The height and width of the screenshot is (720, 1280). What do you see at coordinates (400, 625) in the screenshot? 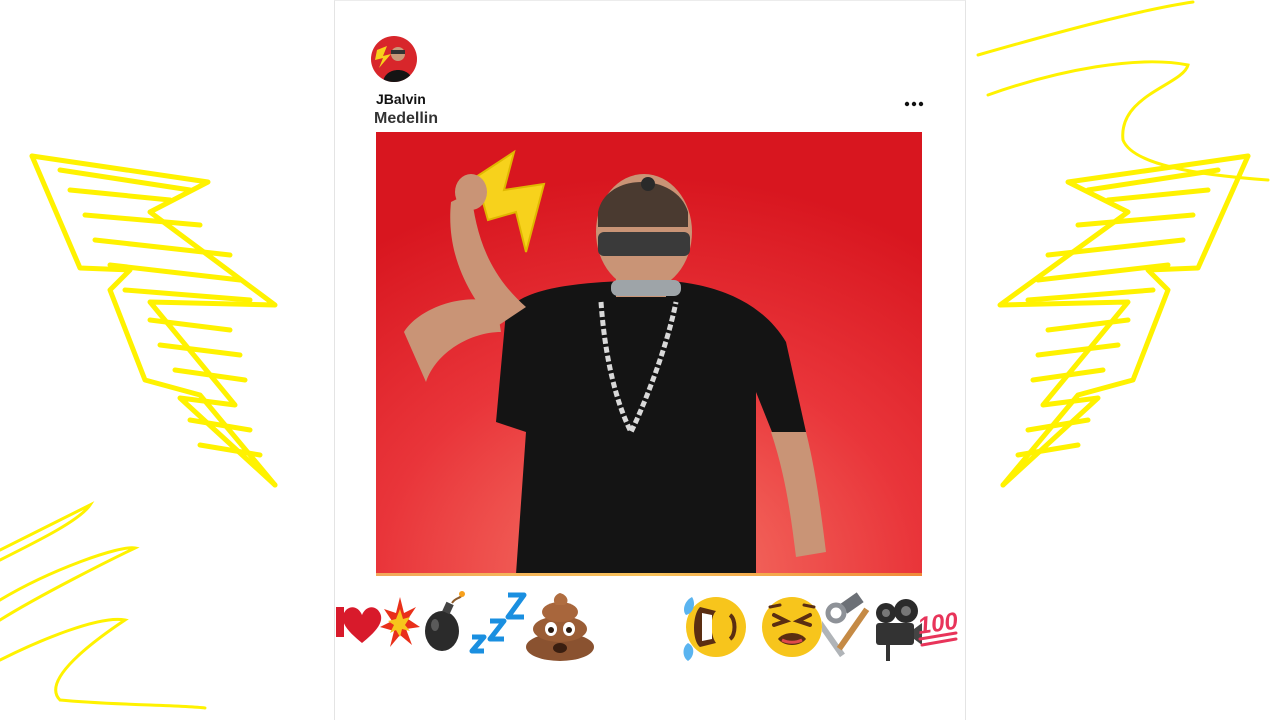
I see `explosion-icon` at bounding box center [400, 625].